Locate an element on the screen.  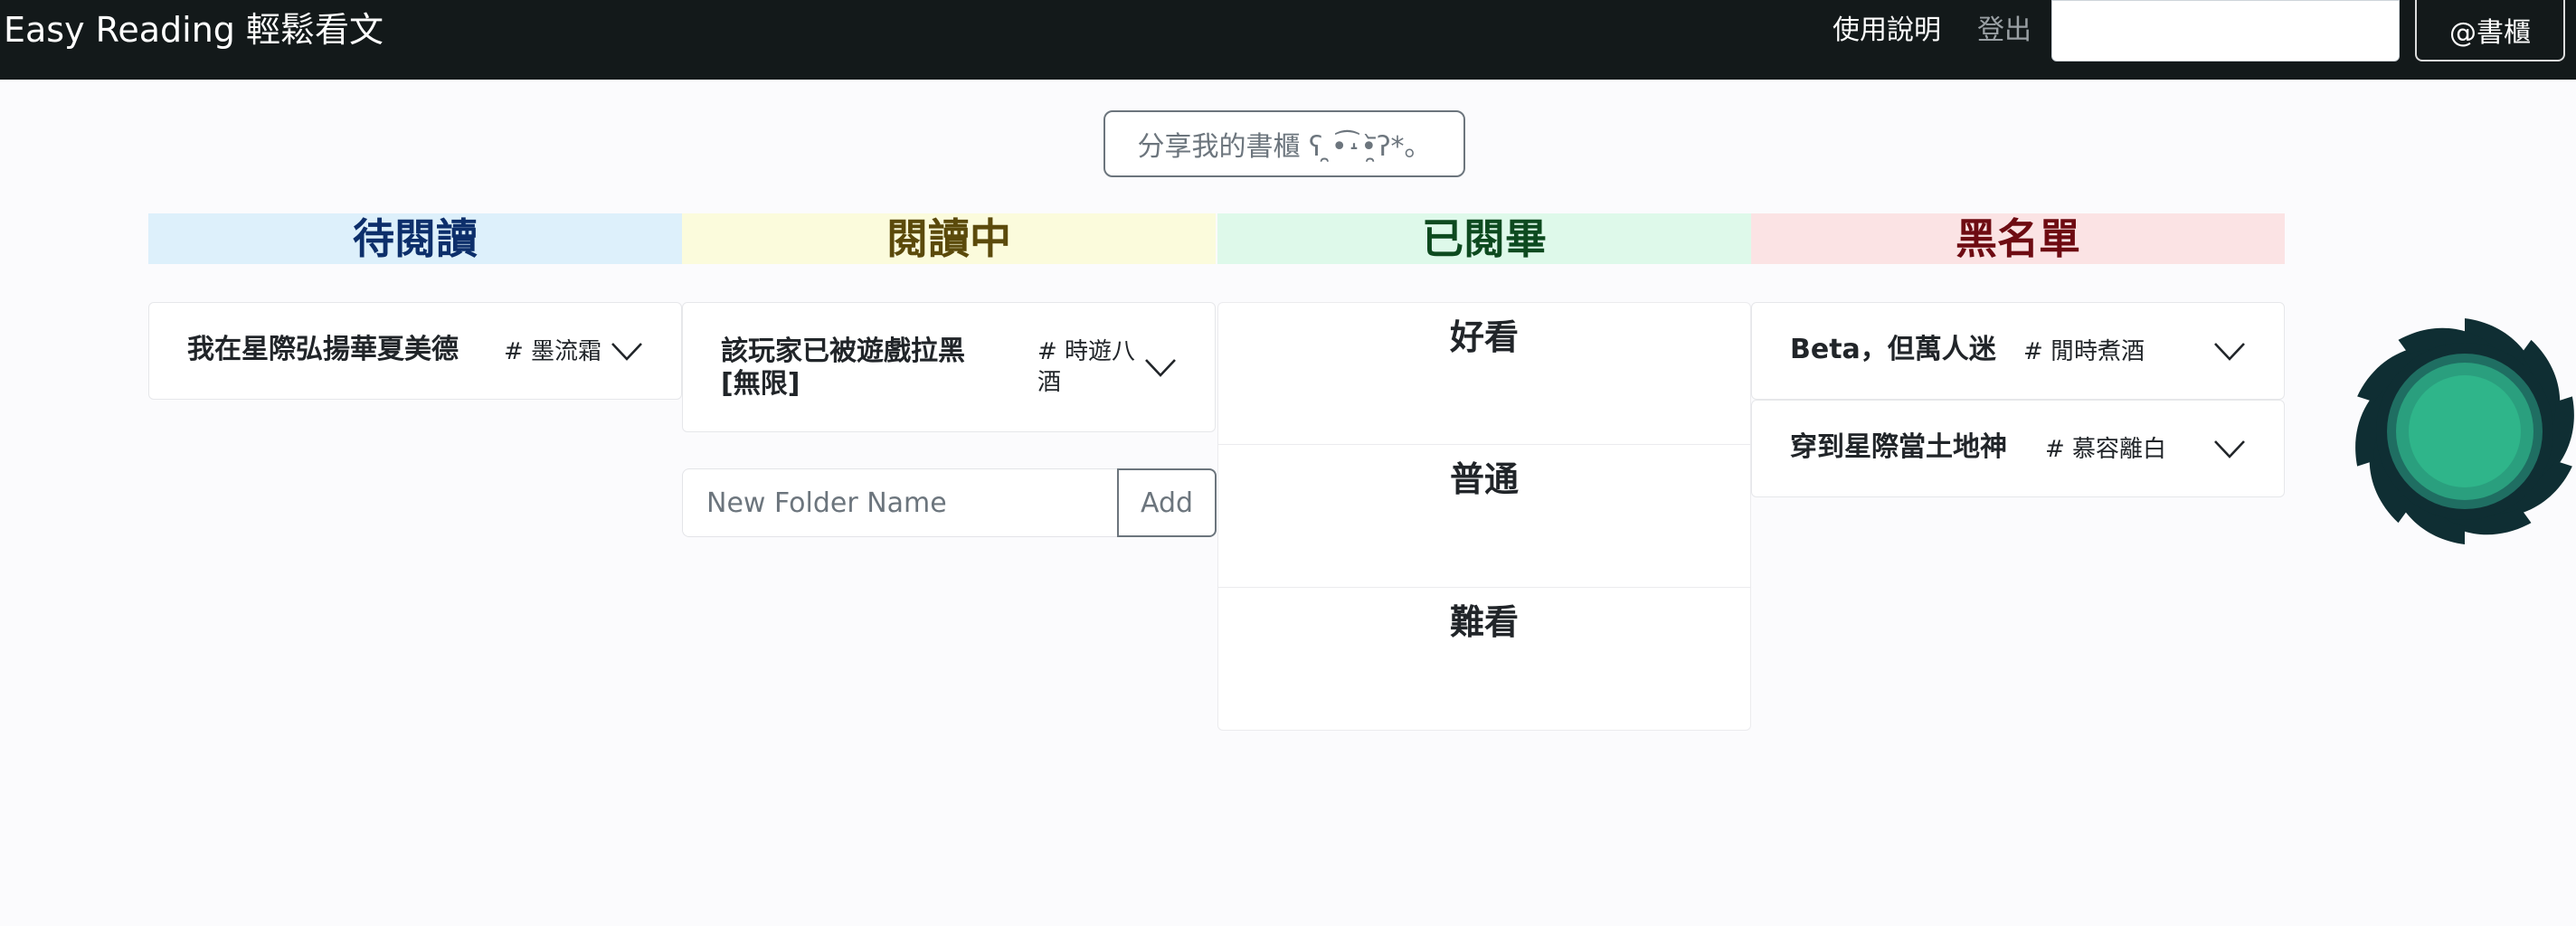
brand-logo: Easy Reading 輕鬆看文 is located at coordinates (194, 30).